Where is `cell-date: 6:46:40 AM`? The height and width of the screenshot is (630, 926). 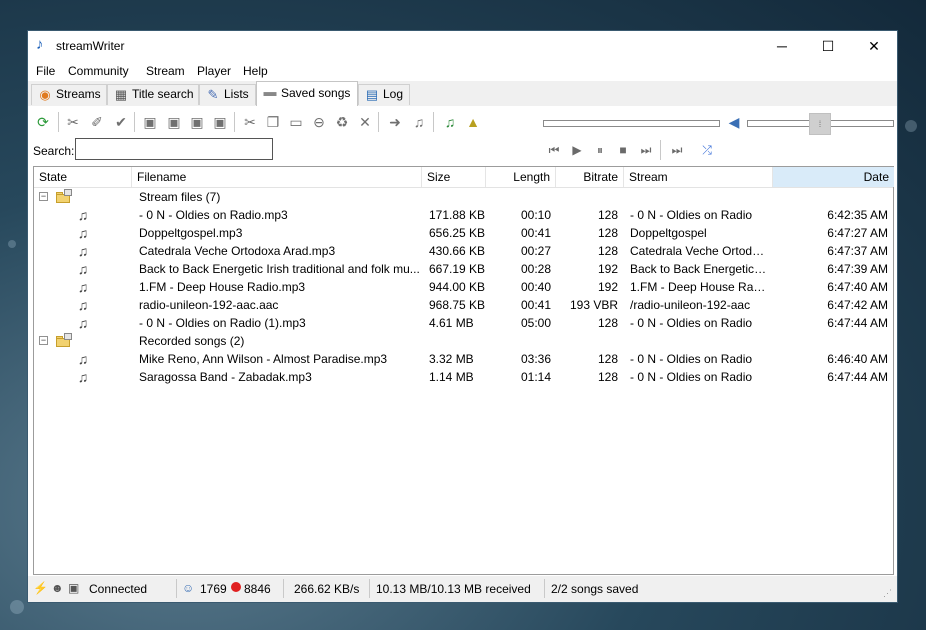 cell-date: 6:46:40 AM is located at coordinates (857, 359).